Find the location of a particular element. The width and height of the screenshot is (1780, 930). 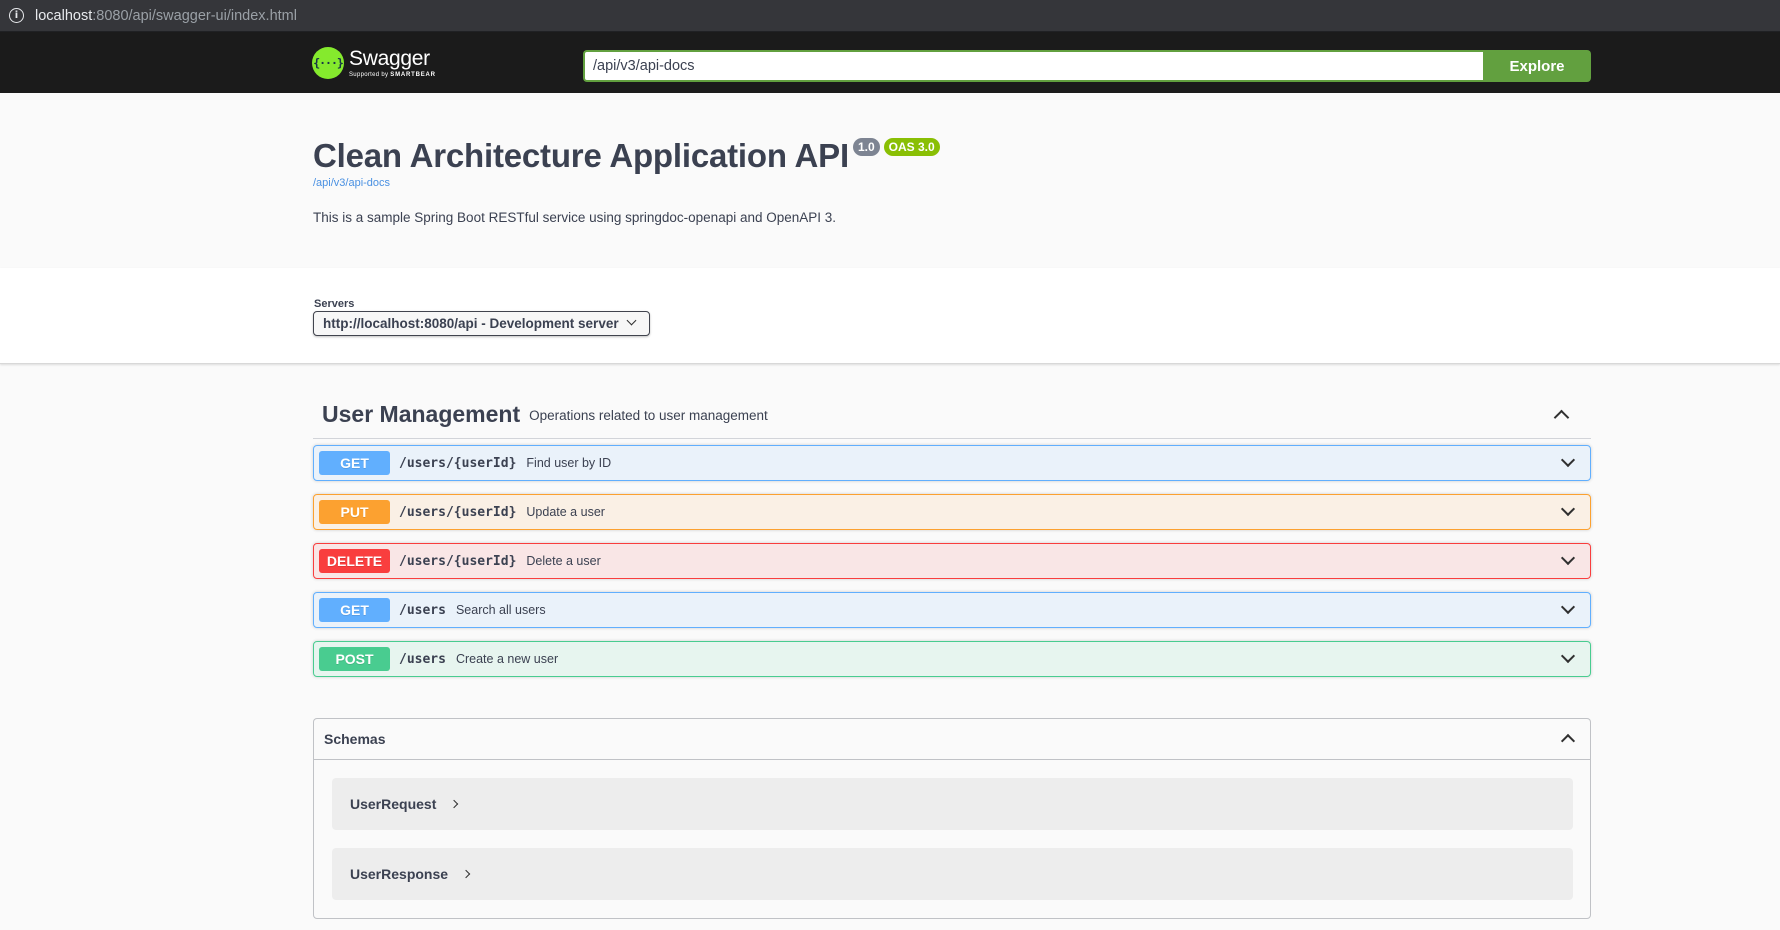

schema-name: UserRequest is located at coordinates (393, 804).